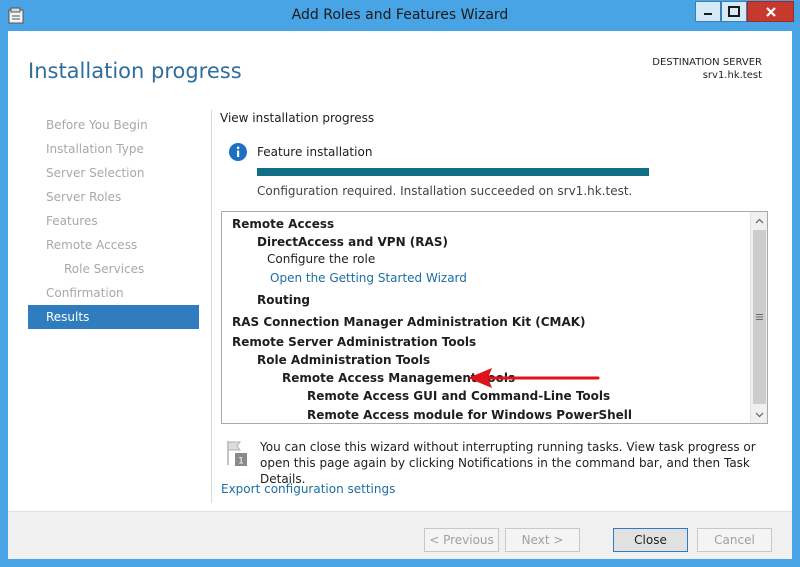  I want to click on result-directaccess-vpn: DirectAccess and VPN (RAS), so click(352, 242).